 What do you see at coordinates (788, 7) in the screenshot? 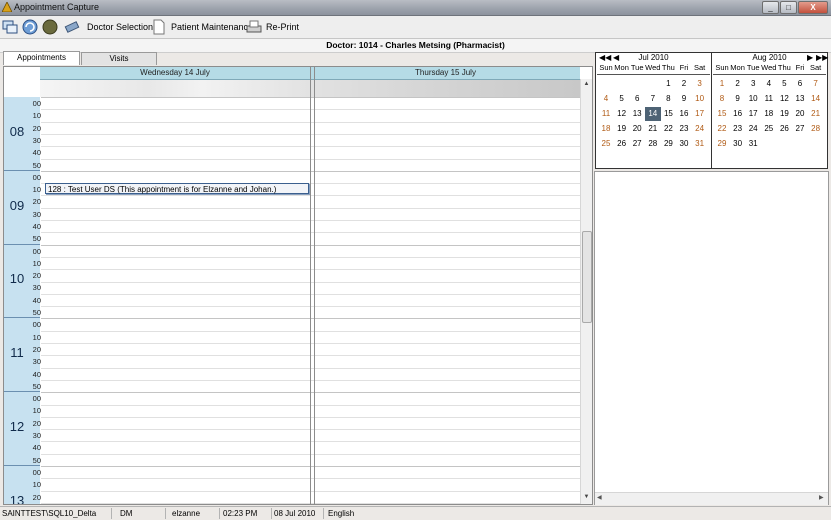
I see `maximize-button: □` at bounding box center [788, 7].